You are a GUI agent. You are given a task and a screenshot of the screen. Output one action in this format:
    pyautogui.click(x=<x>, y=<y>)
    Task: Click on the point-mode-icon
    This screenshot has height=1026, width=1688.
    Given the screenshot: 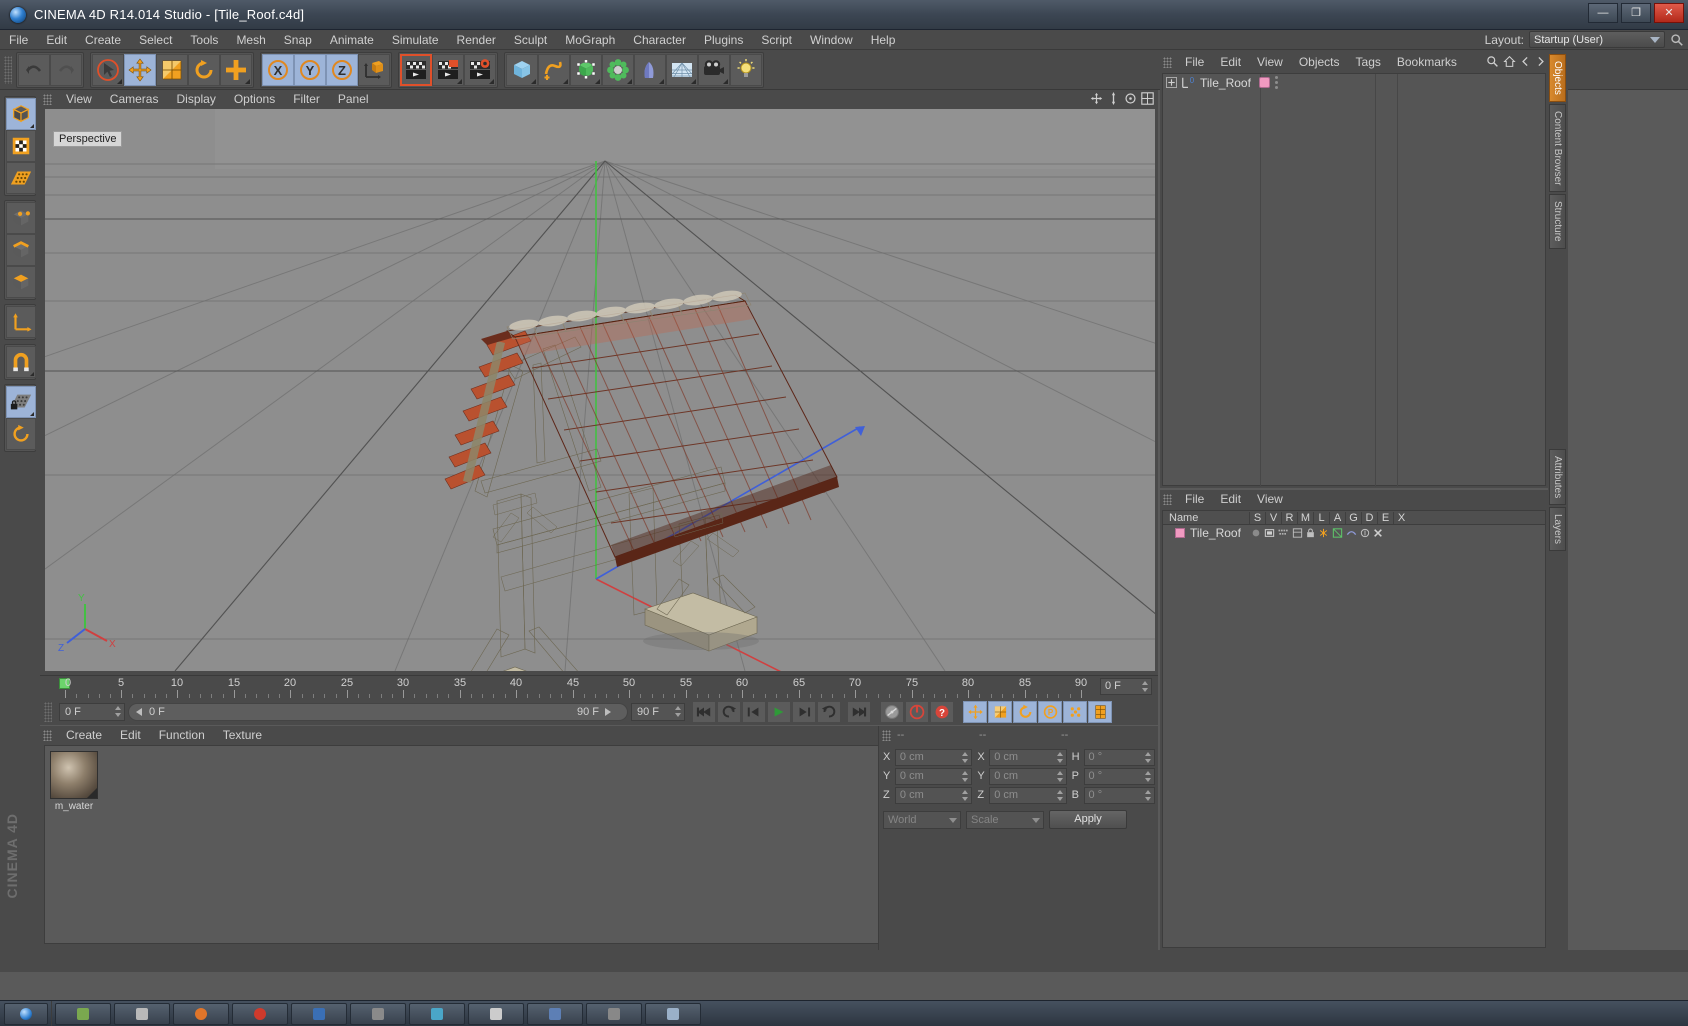 What is the action you would take?
    pyautogui.click(x=21, y=218)
    